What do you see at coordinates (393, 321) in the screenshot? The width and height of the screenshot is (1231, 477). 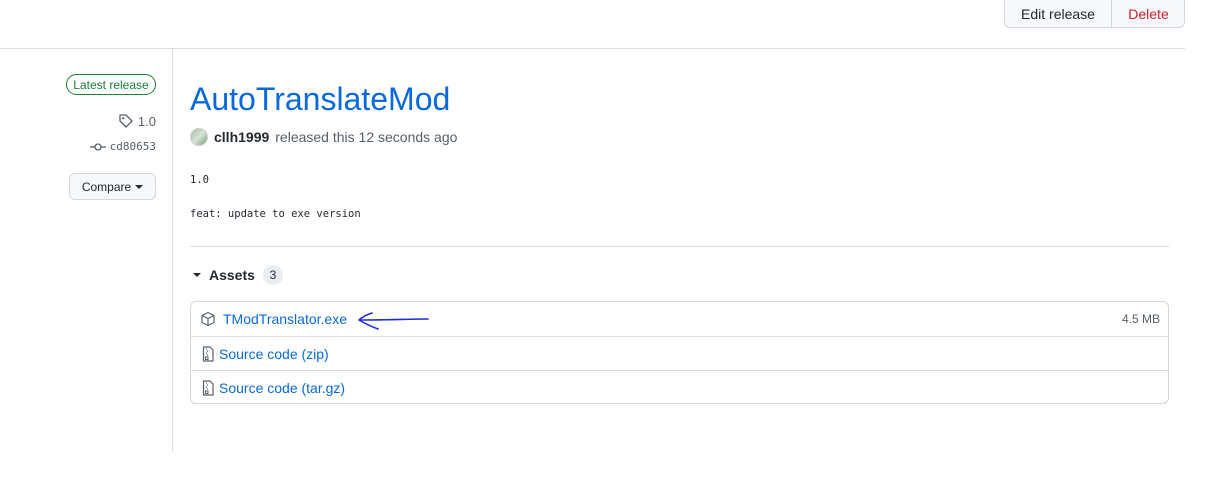 I see `annotation-arrow-icon` at bounding box center [393, 321].